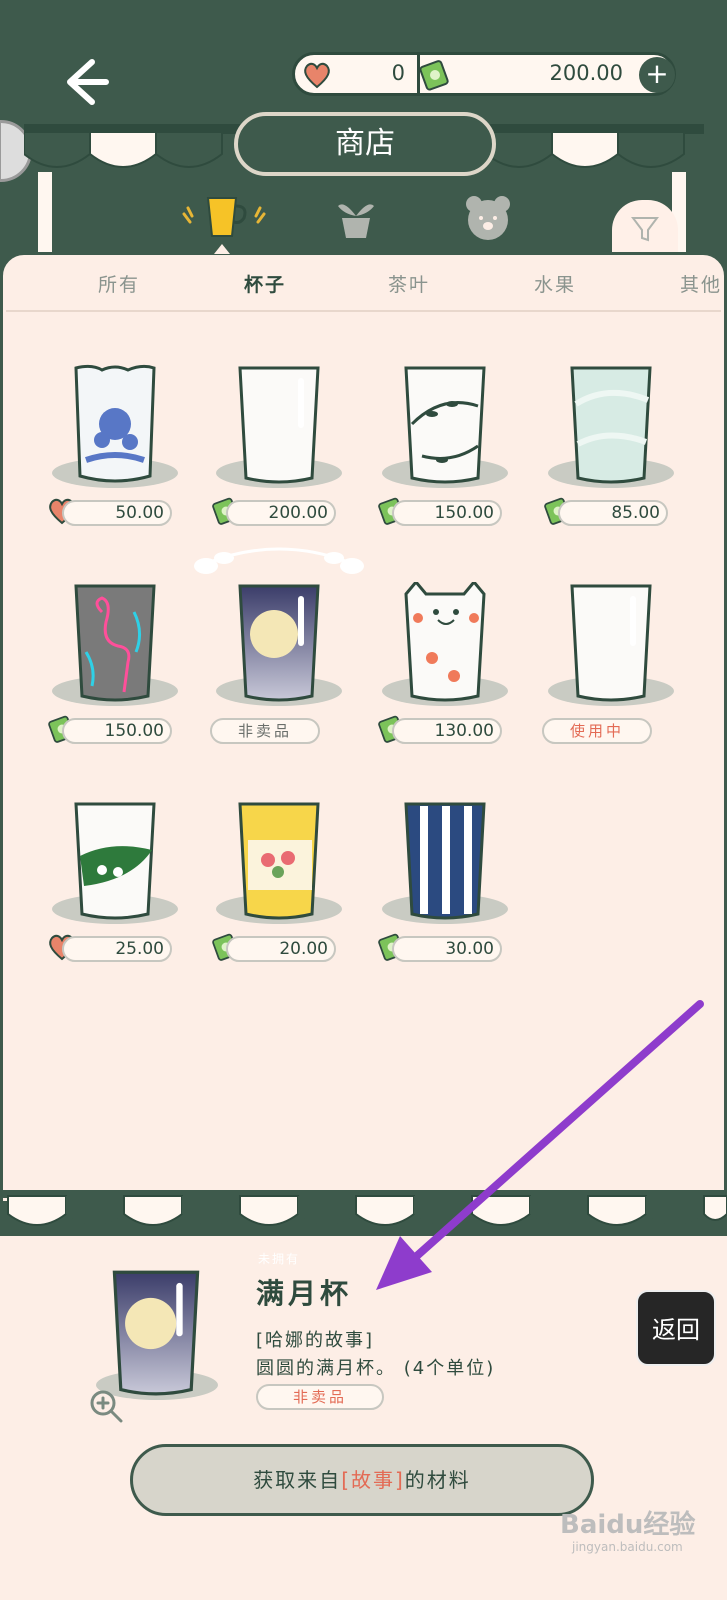  I want to click on add-currency-button: +, so click(657, 75).